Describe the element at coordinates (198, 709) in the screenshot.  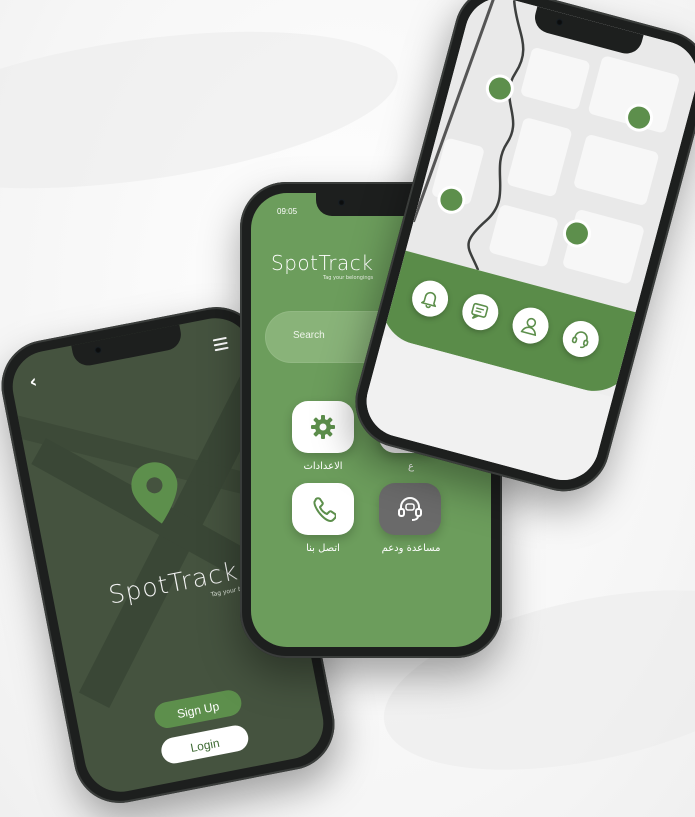
I see `signup-button: Sign Up` at that location.